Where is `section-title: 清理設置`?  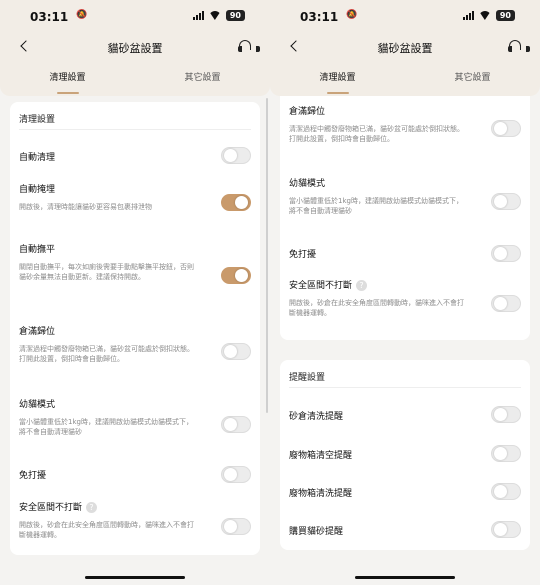
section-title: 清理設置 is located at coordinates (37, 120).